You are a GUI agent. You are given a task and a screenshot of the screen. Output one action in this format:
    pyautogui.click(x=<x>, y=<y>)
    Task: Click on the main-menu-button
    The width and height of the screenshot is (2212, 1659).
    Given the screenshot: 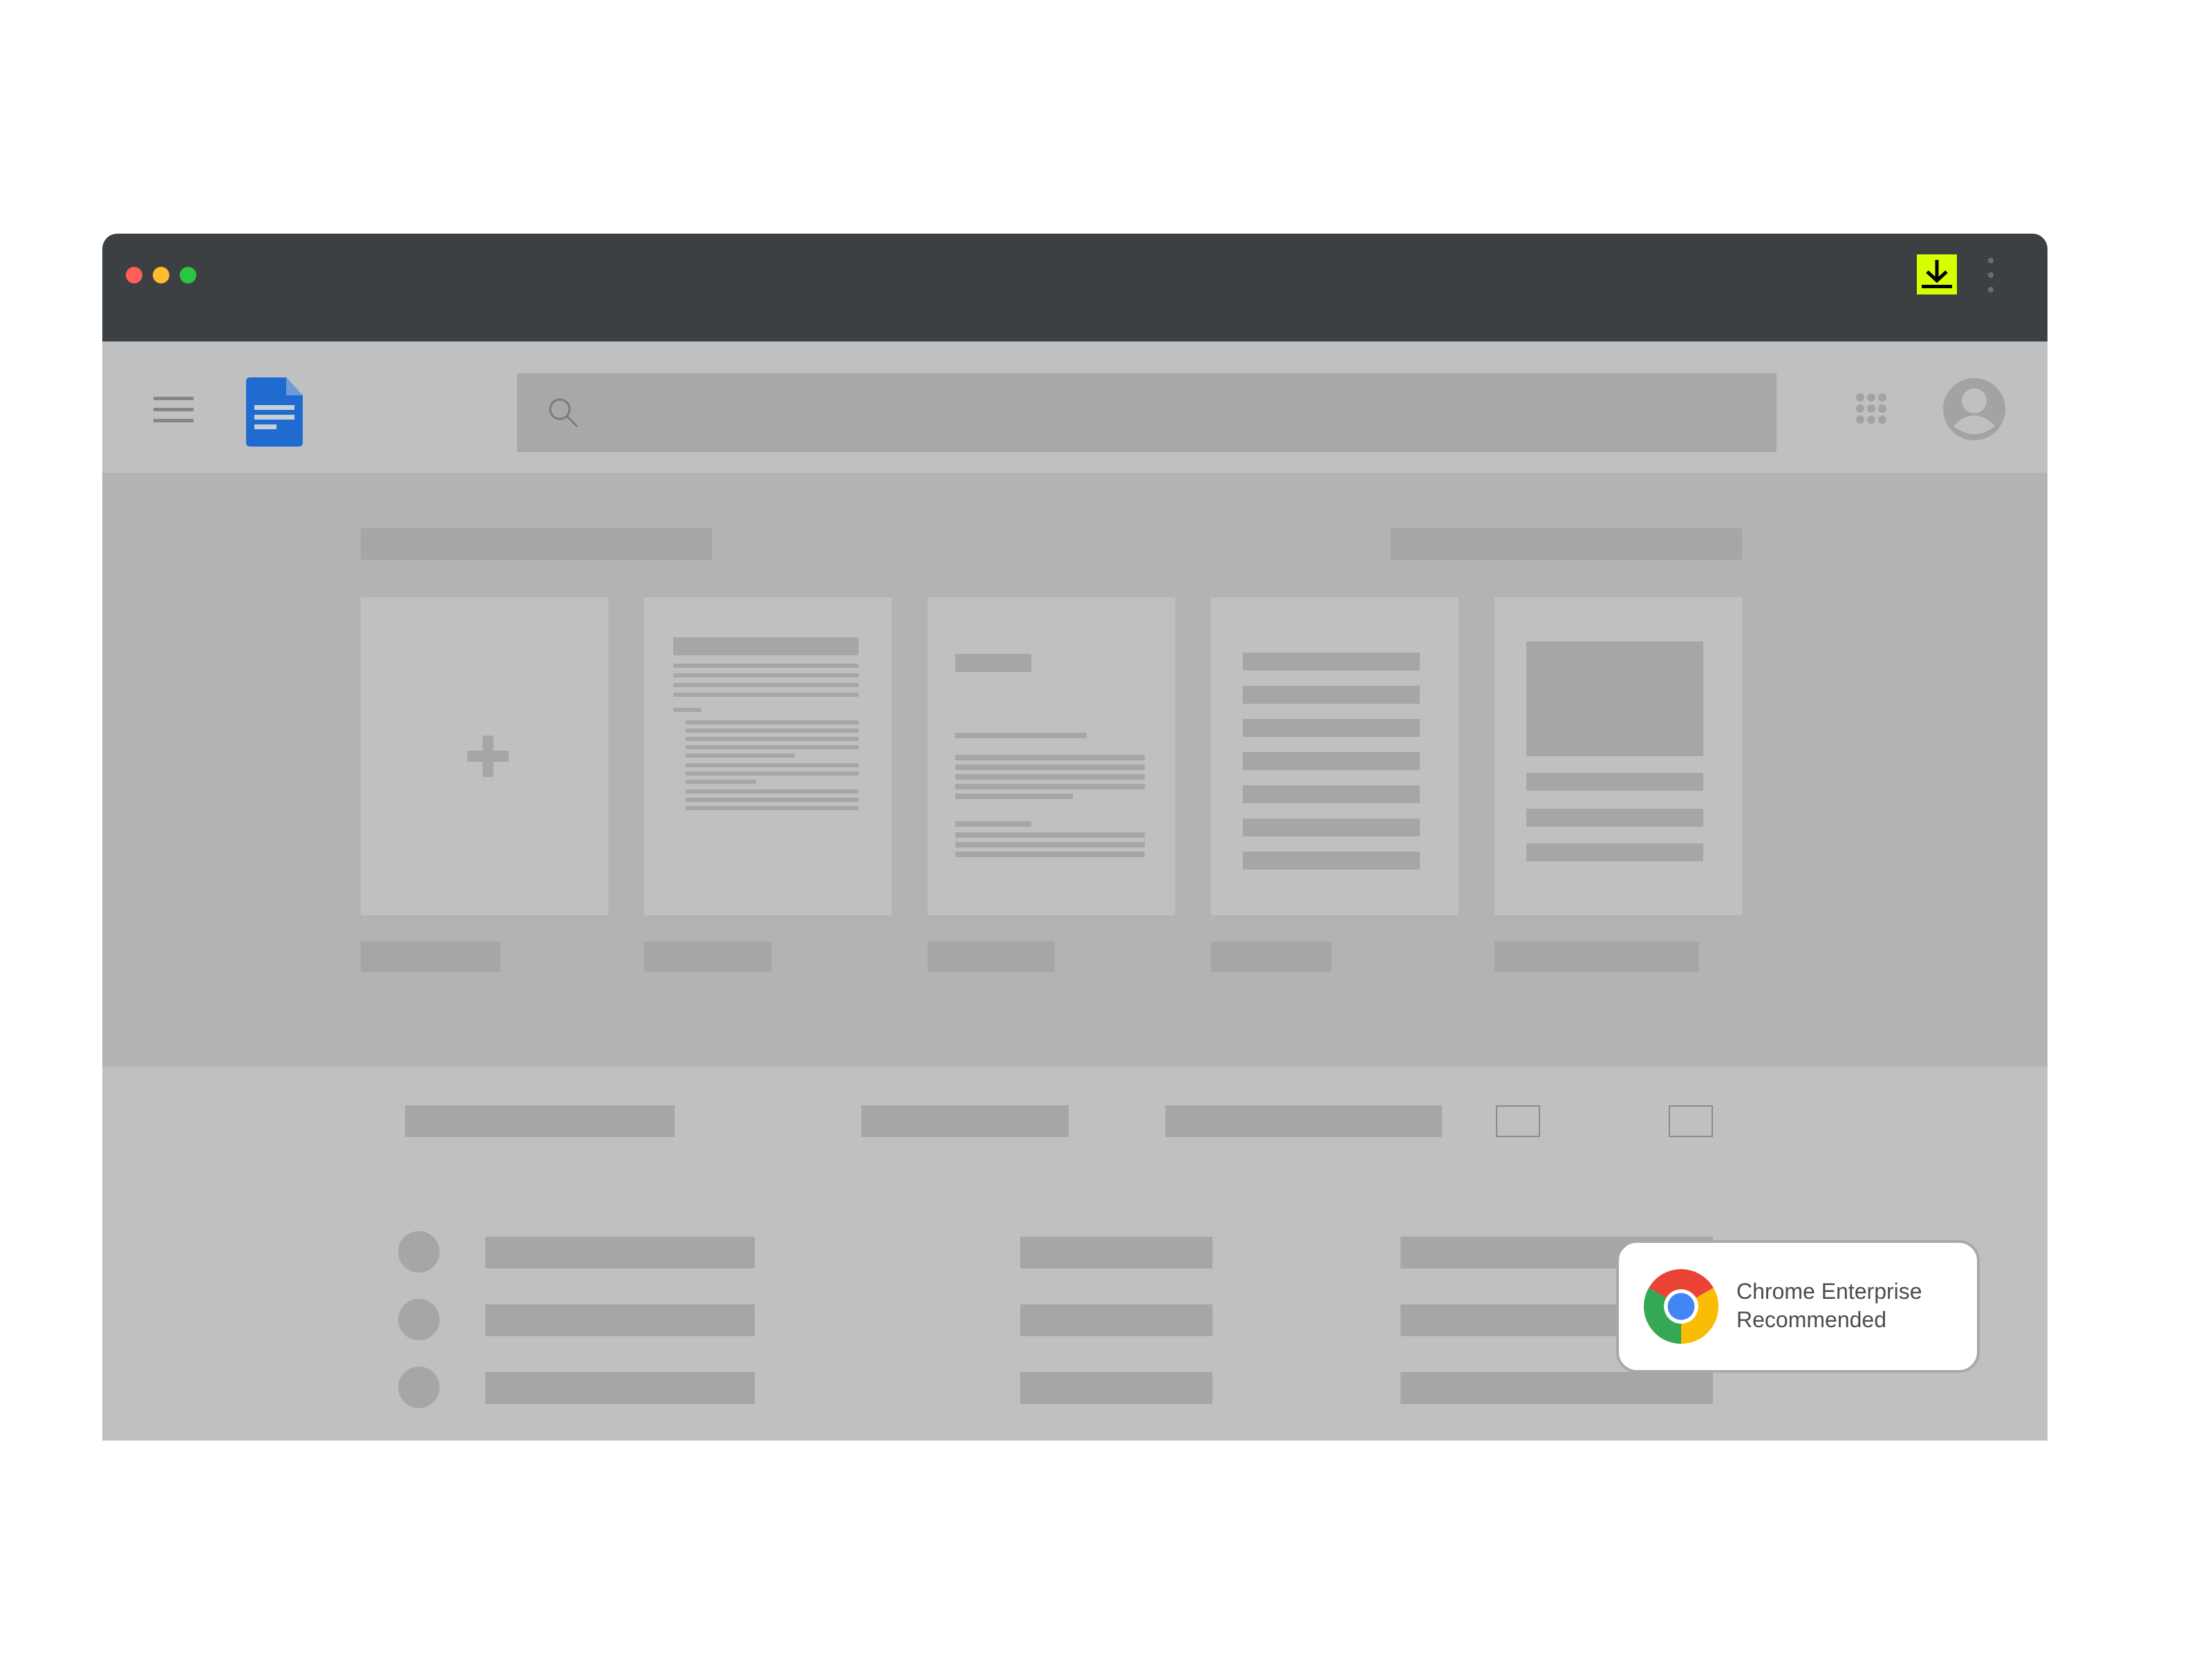 What is the action you would take?
    pyautogui.click(x=174, y=409)
    